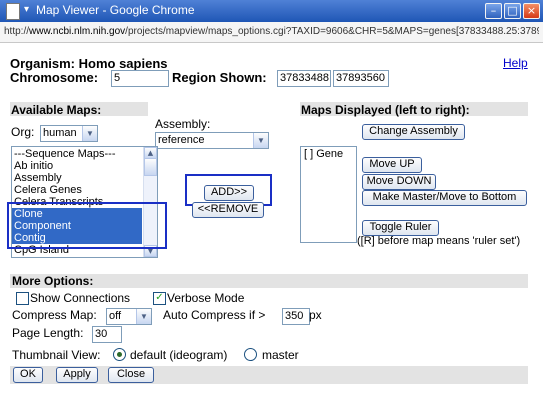 This screenshot has width=543, height=412. Describe the element at coordinates (531, 11) in the screenshot. I see `close-icon: ×` at that location.